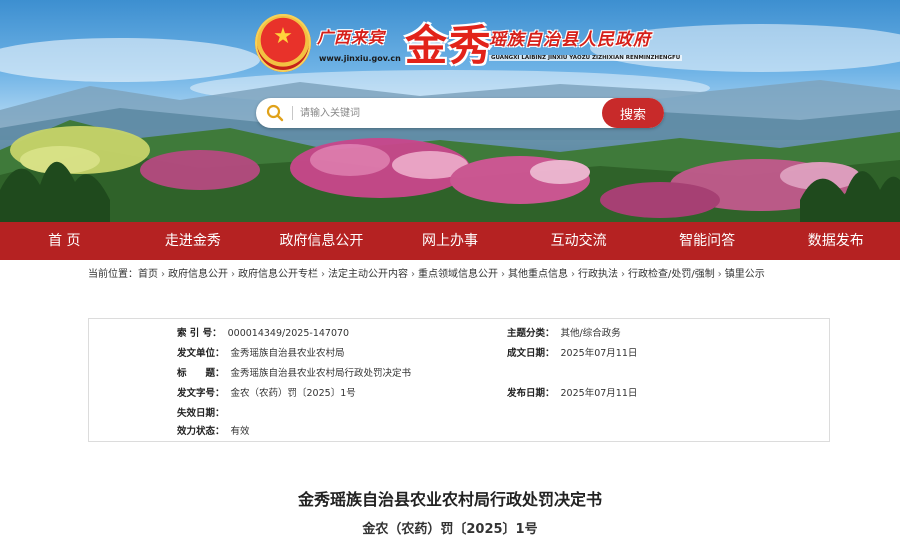 This screenshot has height=540, width=900. Describe the element at coordinates (449, 45) in the screenshot. I see `site-brand-name: 金秀` at that location.